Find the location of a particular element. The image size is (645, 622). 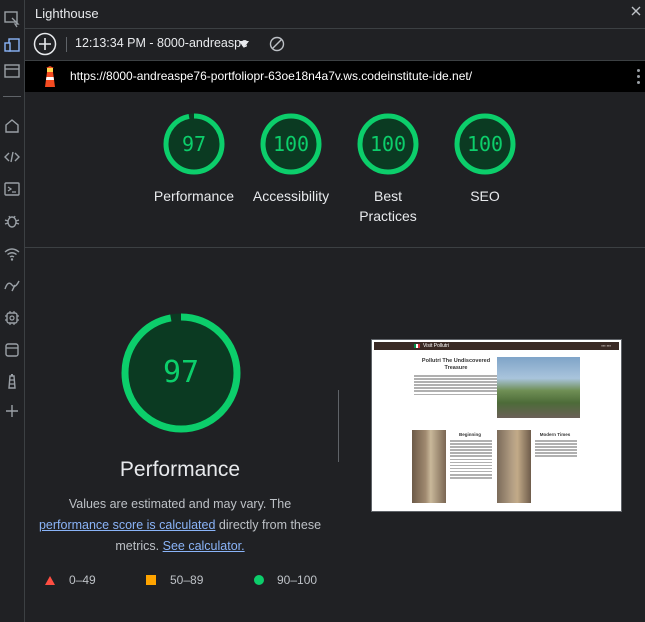

console-icon is located at coordinates (12, 189).